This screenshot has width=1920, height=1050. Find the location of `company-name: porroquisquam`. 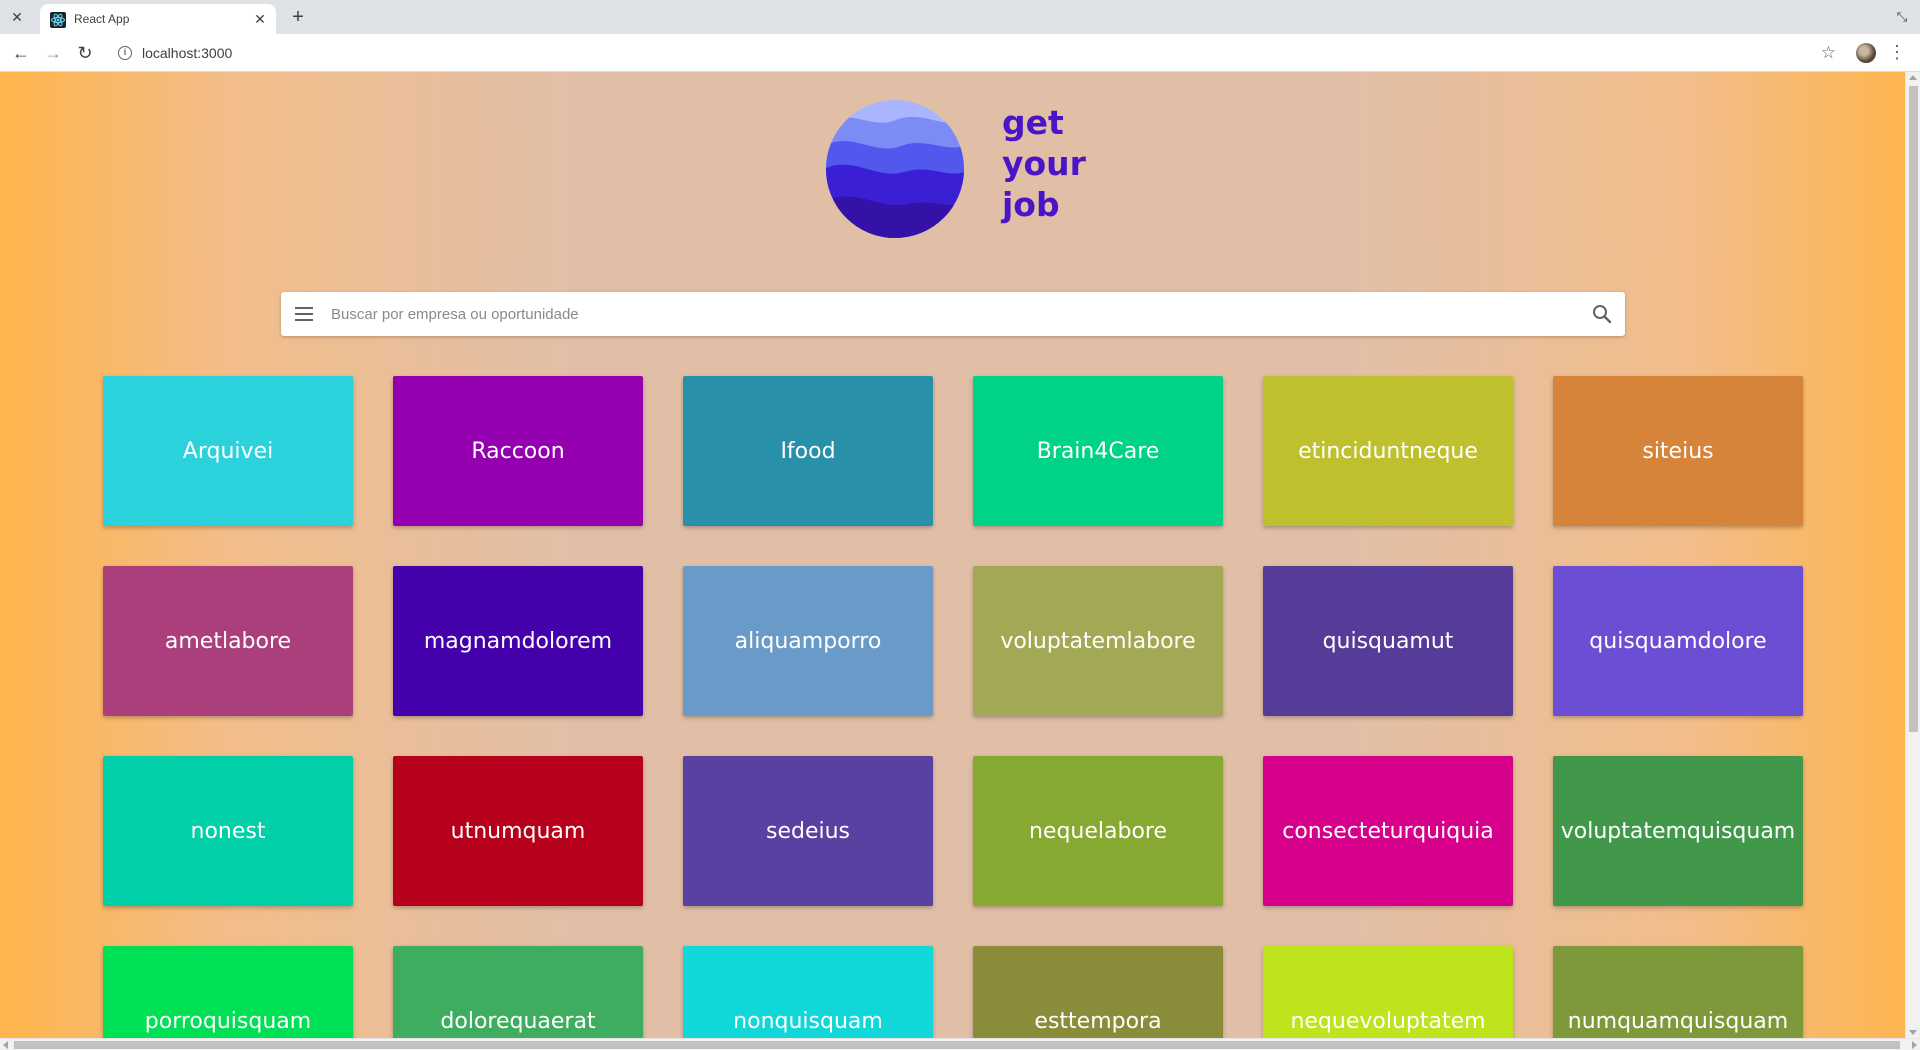

company-name: porroquisquam is located at coordinates (228, 1021).